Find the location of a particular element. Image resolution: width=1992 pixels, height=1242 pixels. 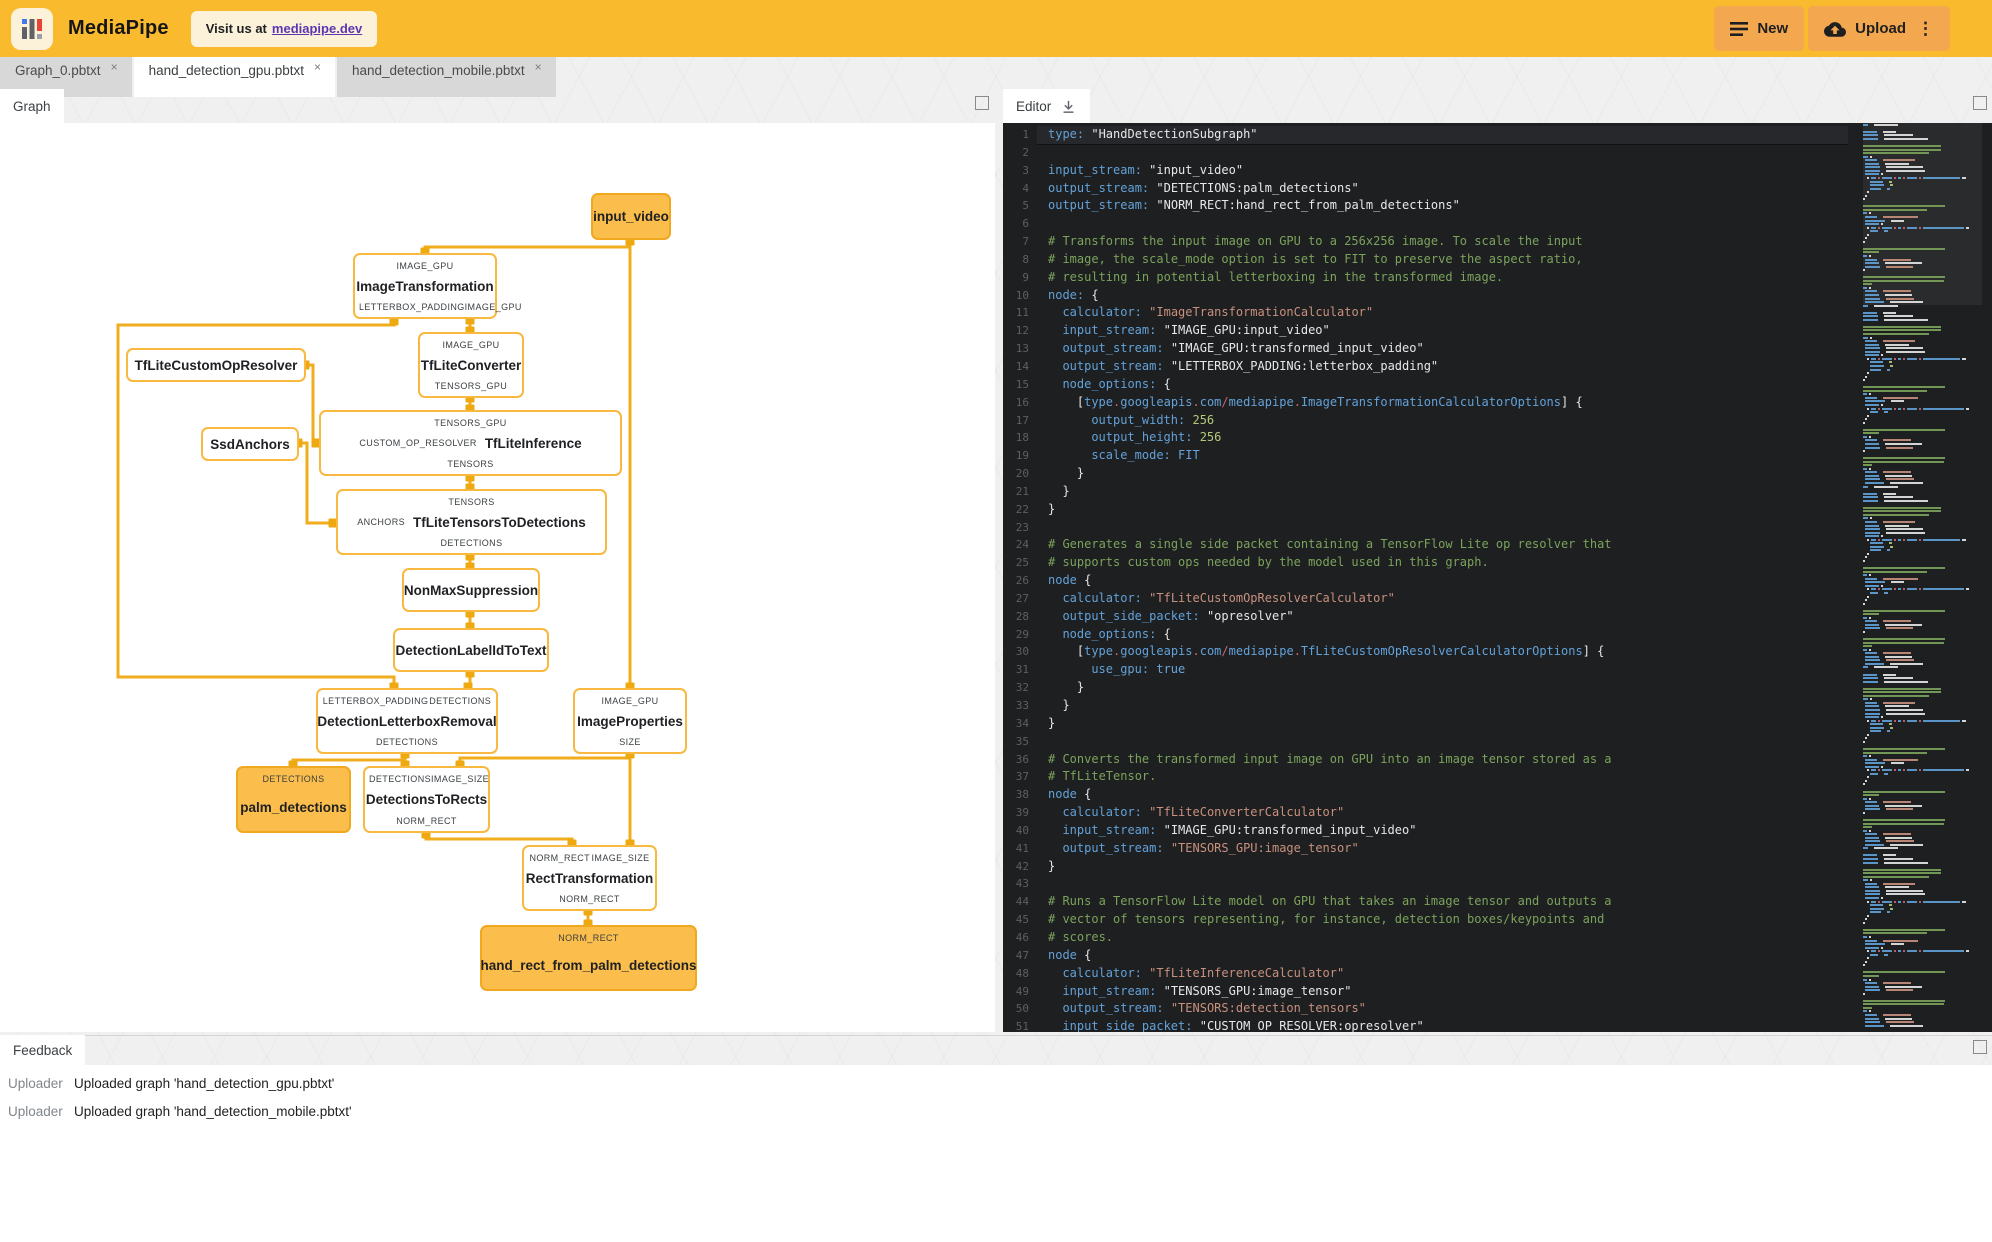

node-top-ports: IMAGE_GPU is located at coordinates (471, 344).